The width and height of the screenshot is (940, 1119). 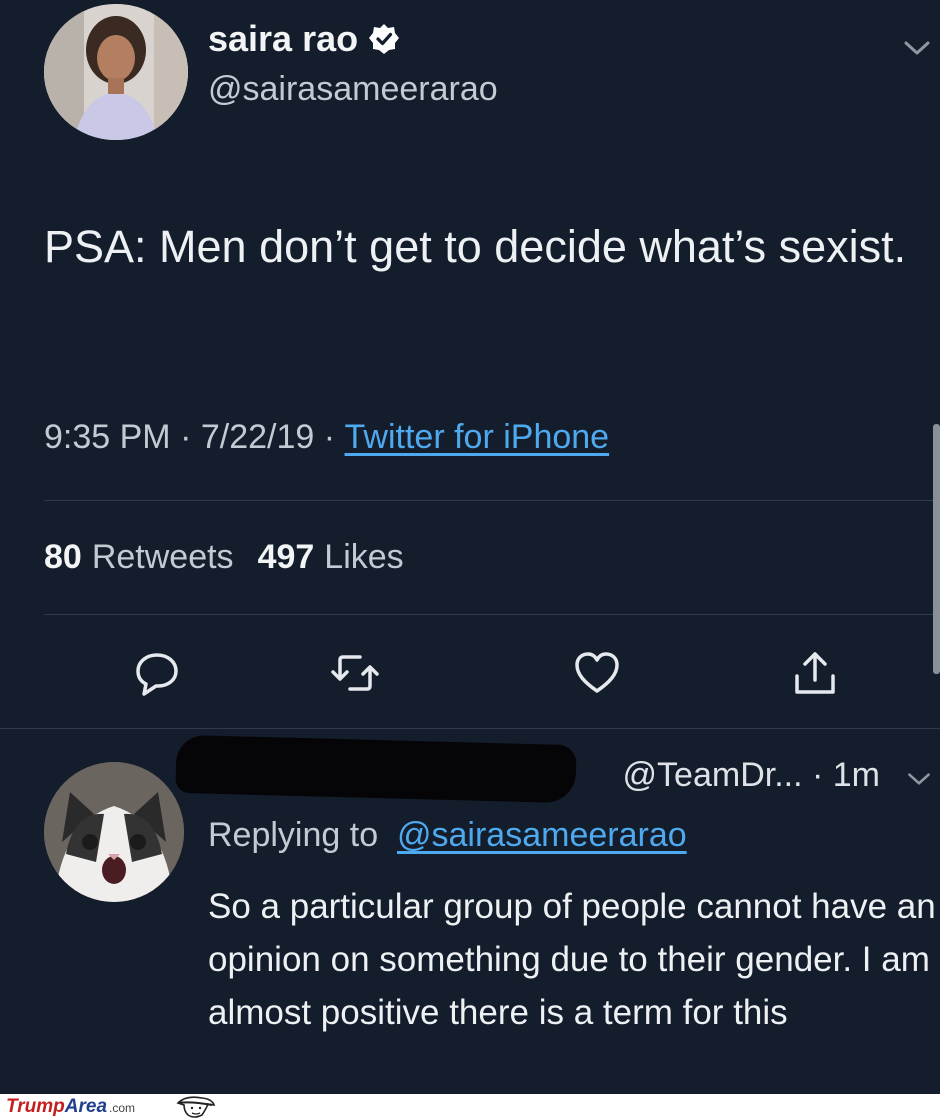 What do you see at coordinates (542, 835) in the screenshot?
I see `replying-to-handle-link: @sairasameerarao` at bounding box center [542, 835].